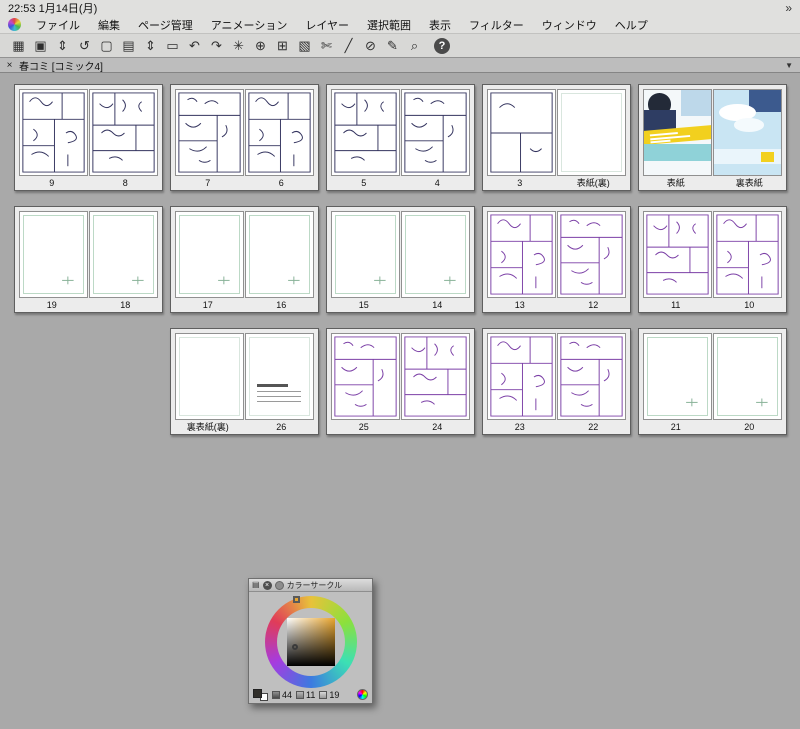  I want to click on tab-list-dropdown-icon: ▼, so click(790, 65).